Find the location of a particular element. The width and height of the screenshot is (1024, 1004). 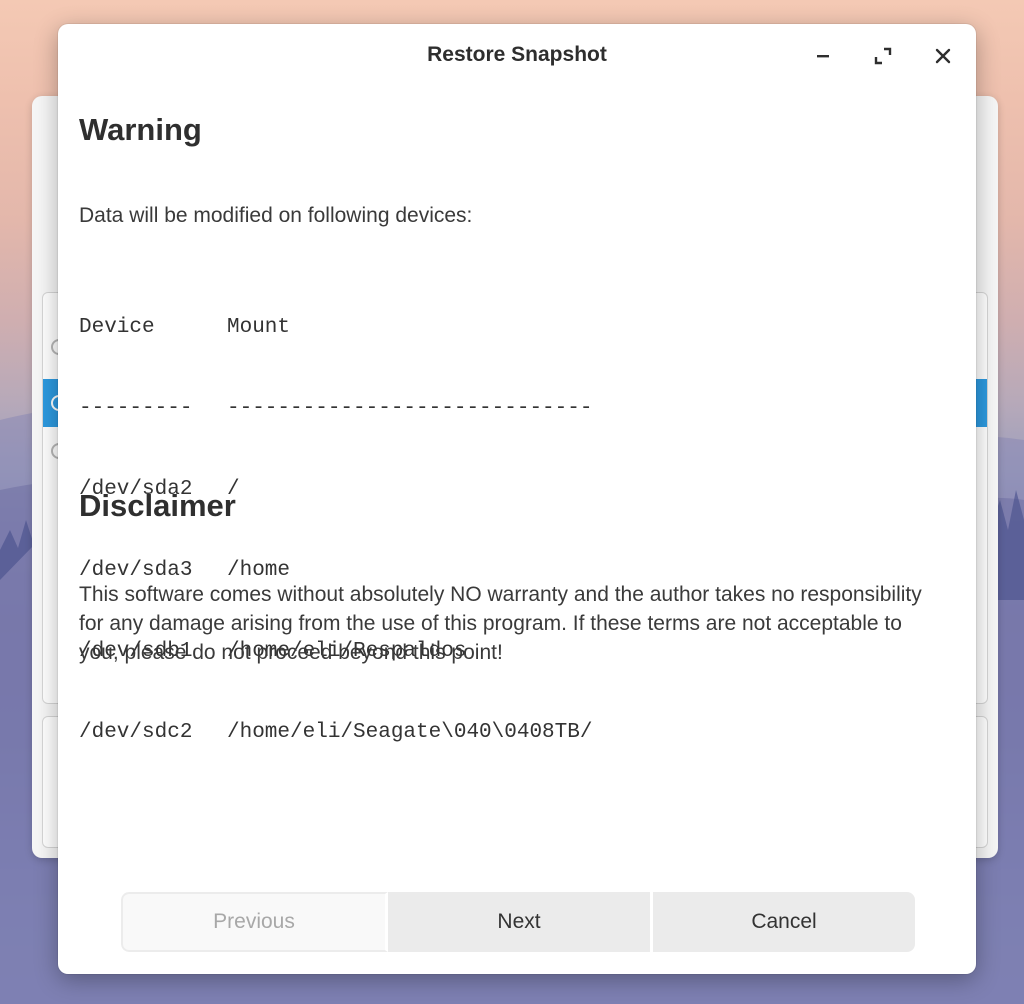

table-row: /dev/sdc2/home/eli/Seagate\040\0408TB/ is located at coordinates (335, 732).